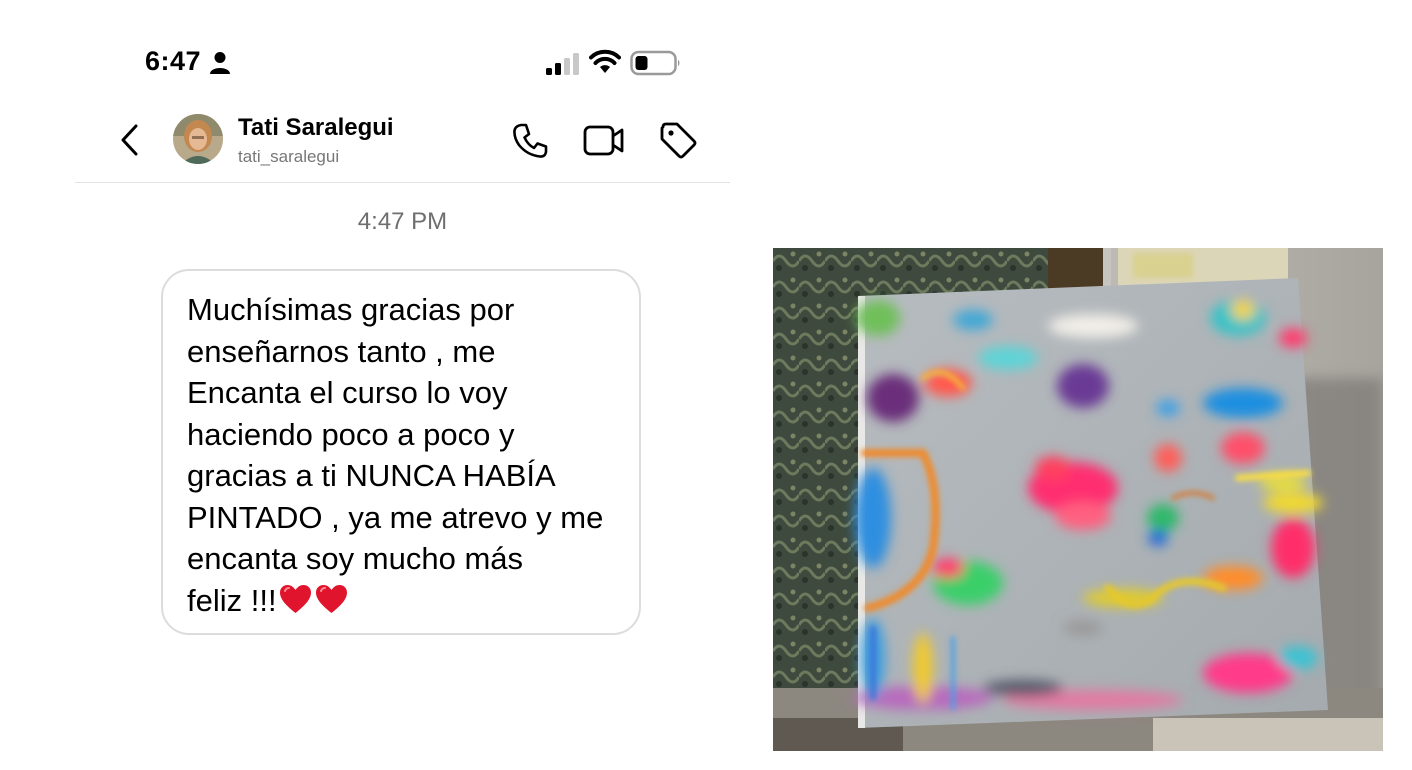 The height and width of the screenshot is (770, 1412). Describe the element at coordinates (530, 141) in the screenshot. I see `phone-icon` at that location.